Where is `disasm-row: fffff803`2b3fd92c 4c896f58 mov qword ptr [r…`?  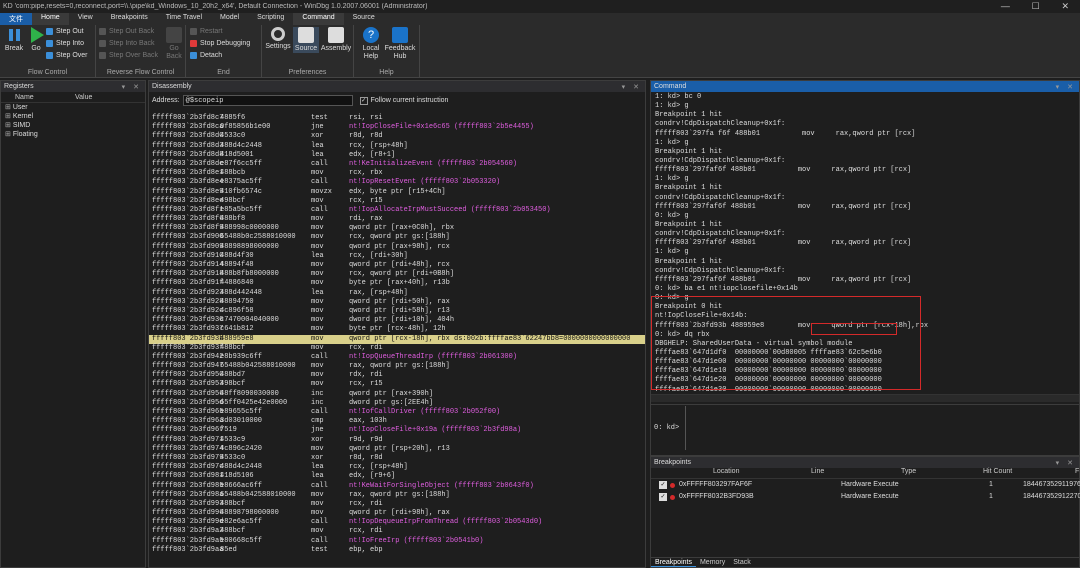 disasm-row: fffff803`2b3fd92c 4c896f58 mov qword ptr [r… is located at coordinates (397, 311).